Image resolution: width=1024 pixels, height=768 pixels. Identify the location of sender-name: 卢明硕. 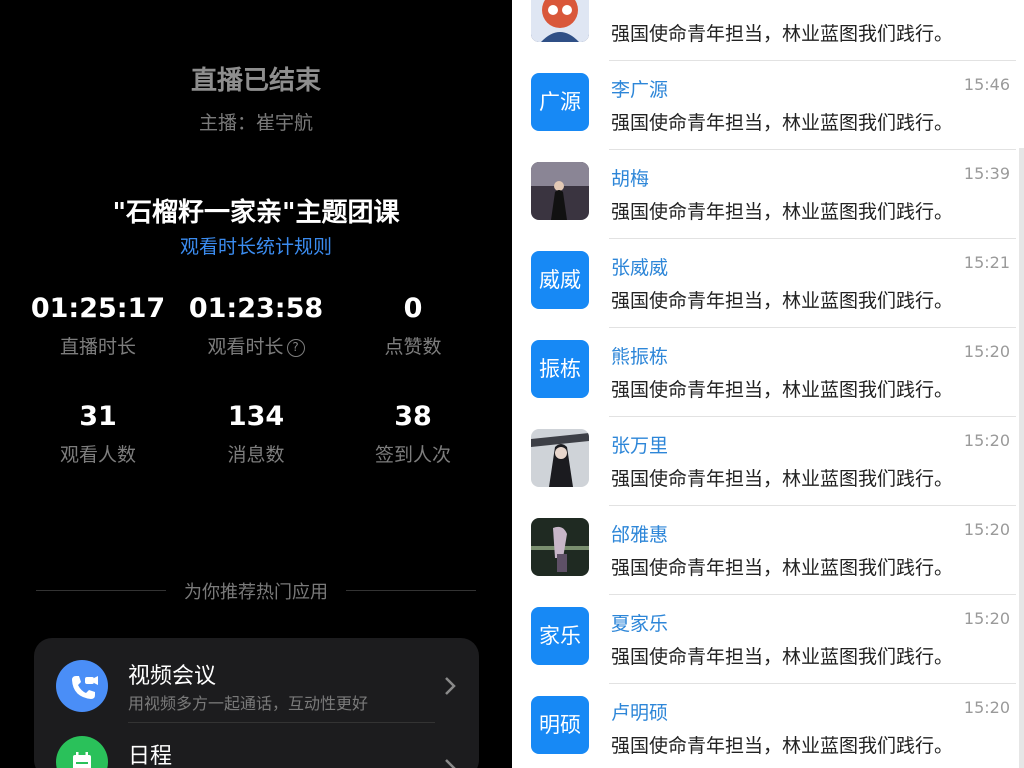
(640, 713).